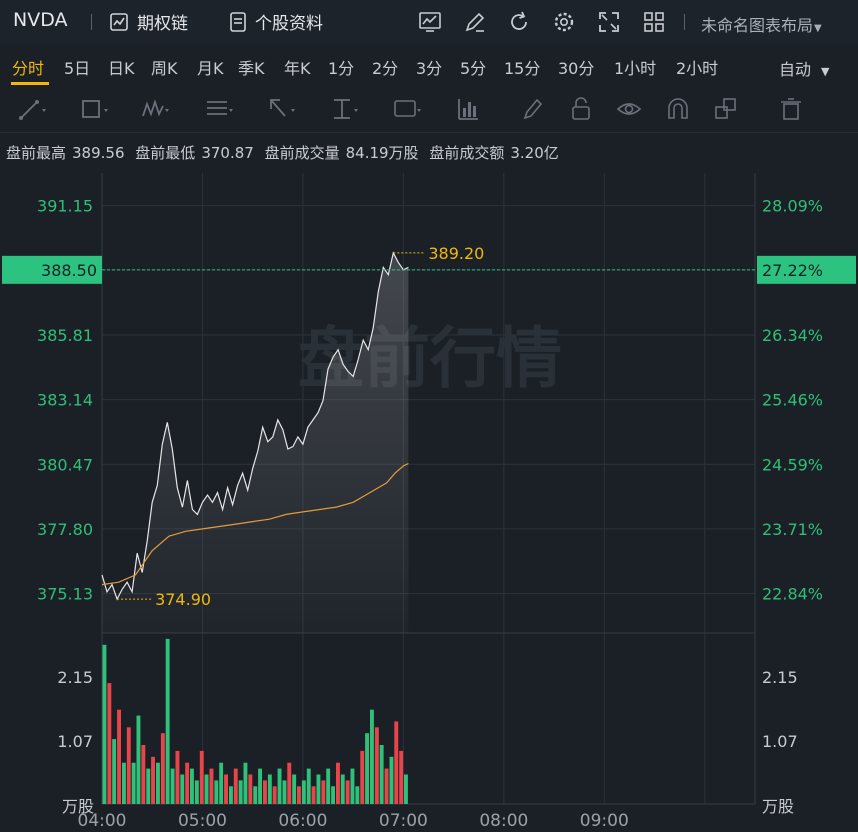  I want to click on text-tool-icon, so click(408, 109).